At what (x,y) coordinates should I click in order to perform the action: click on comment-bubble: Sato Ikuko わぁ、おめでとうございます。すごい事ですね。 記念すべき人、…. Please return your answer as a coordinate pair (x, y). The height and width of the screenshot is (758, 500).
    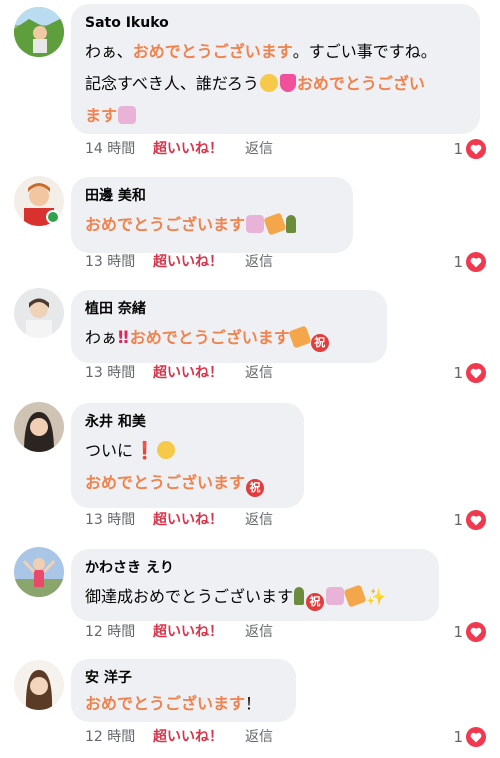
    Looking at the image, I should click on (275, 69).